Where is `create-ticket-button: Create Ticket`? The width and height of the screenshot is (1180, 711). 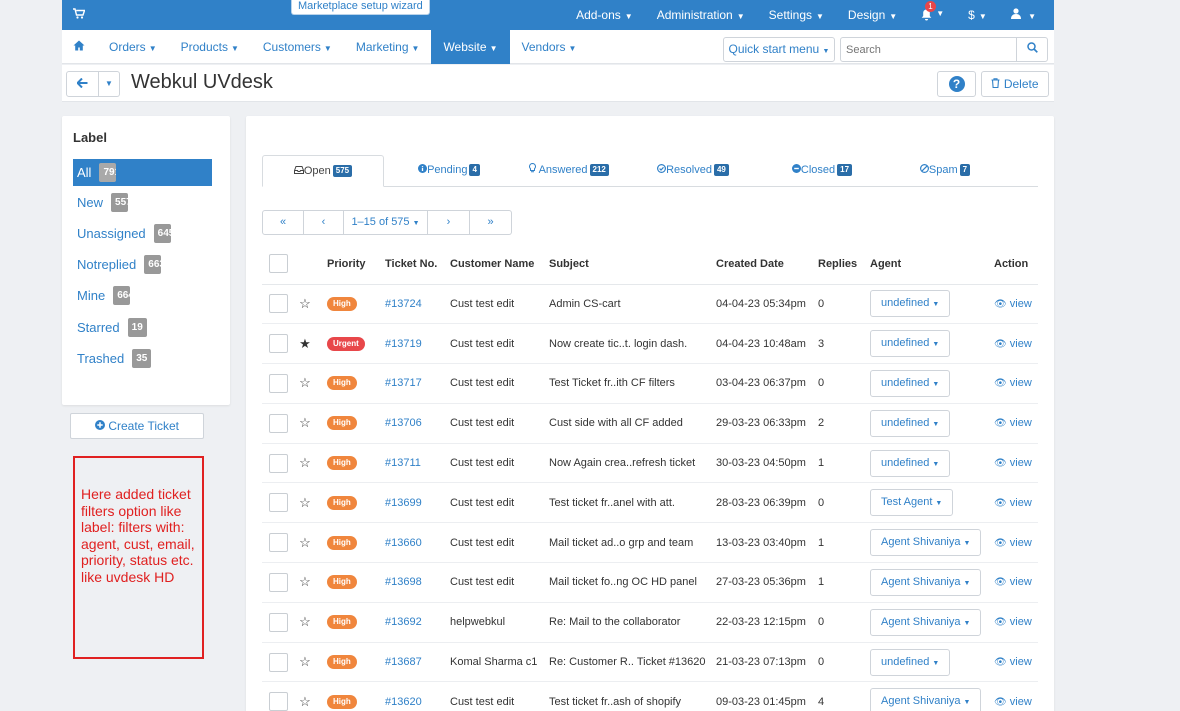
create-ticket-button: Create Ticket is located at coordinates (137, 426).